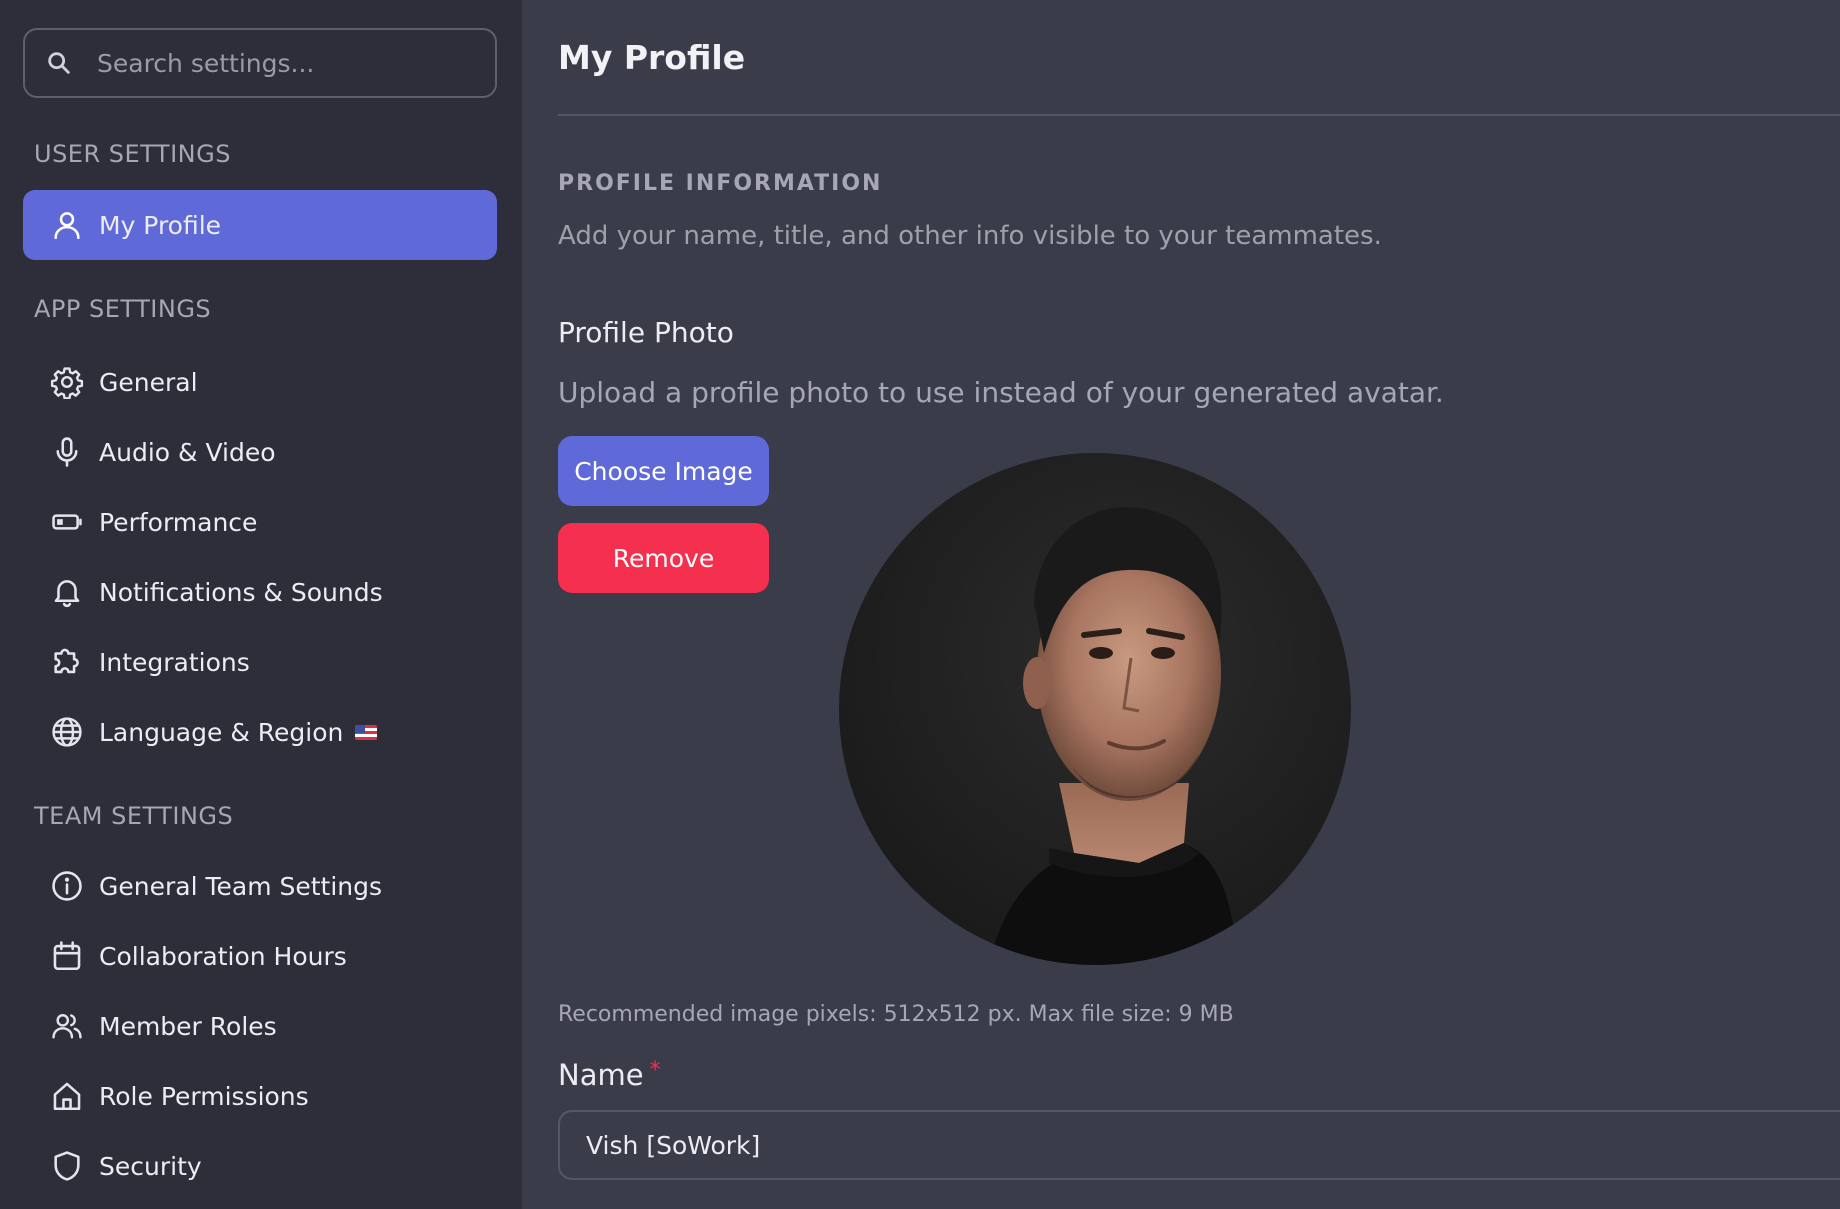 This screenshot has width=1840, height=1209. I want to click on sidebar-item-general: General, so click(260, 382).